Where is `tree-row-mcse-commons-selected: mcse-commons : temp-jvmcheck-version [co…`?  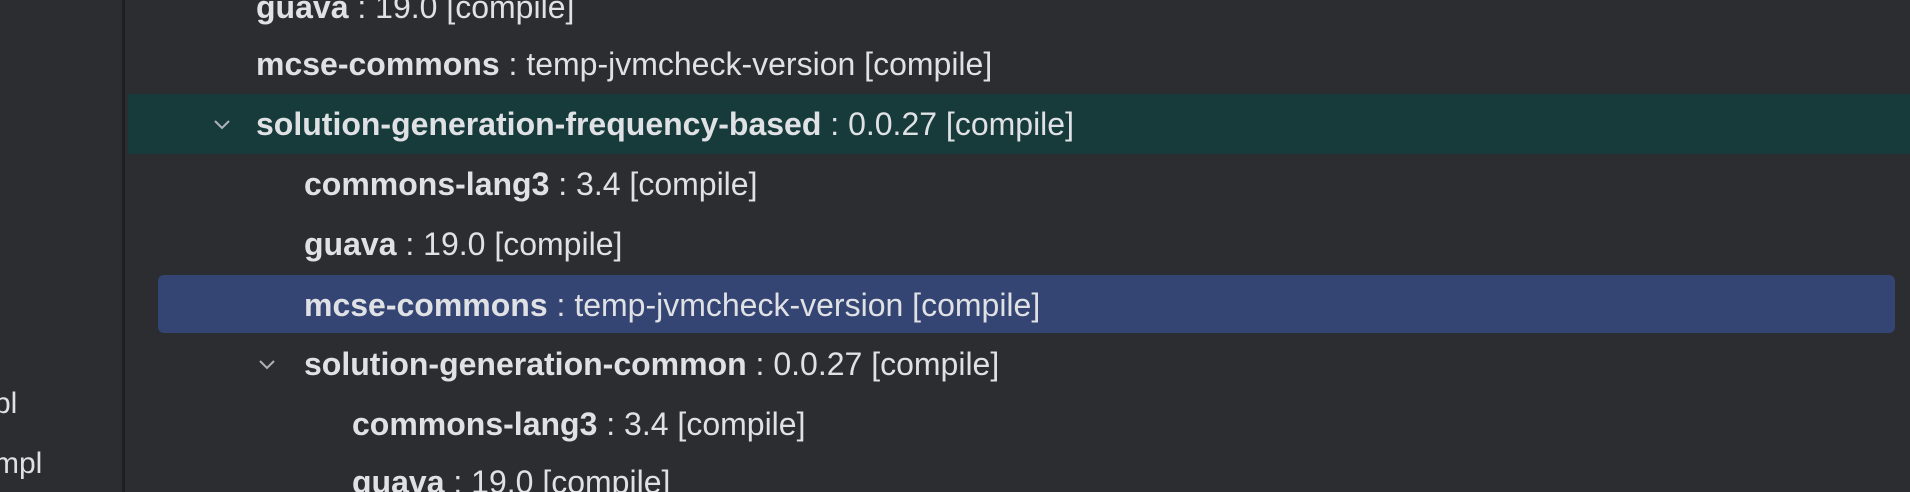 tree-row-mcse-commons-selected: mcse-commons : temp-jvmcheck-version [co… is located at coordinates (1017, 305).